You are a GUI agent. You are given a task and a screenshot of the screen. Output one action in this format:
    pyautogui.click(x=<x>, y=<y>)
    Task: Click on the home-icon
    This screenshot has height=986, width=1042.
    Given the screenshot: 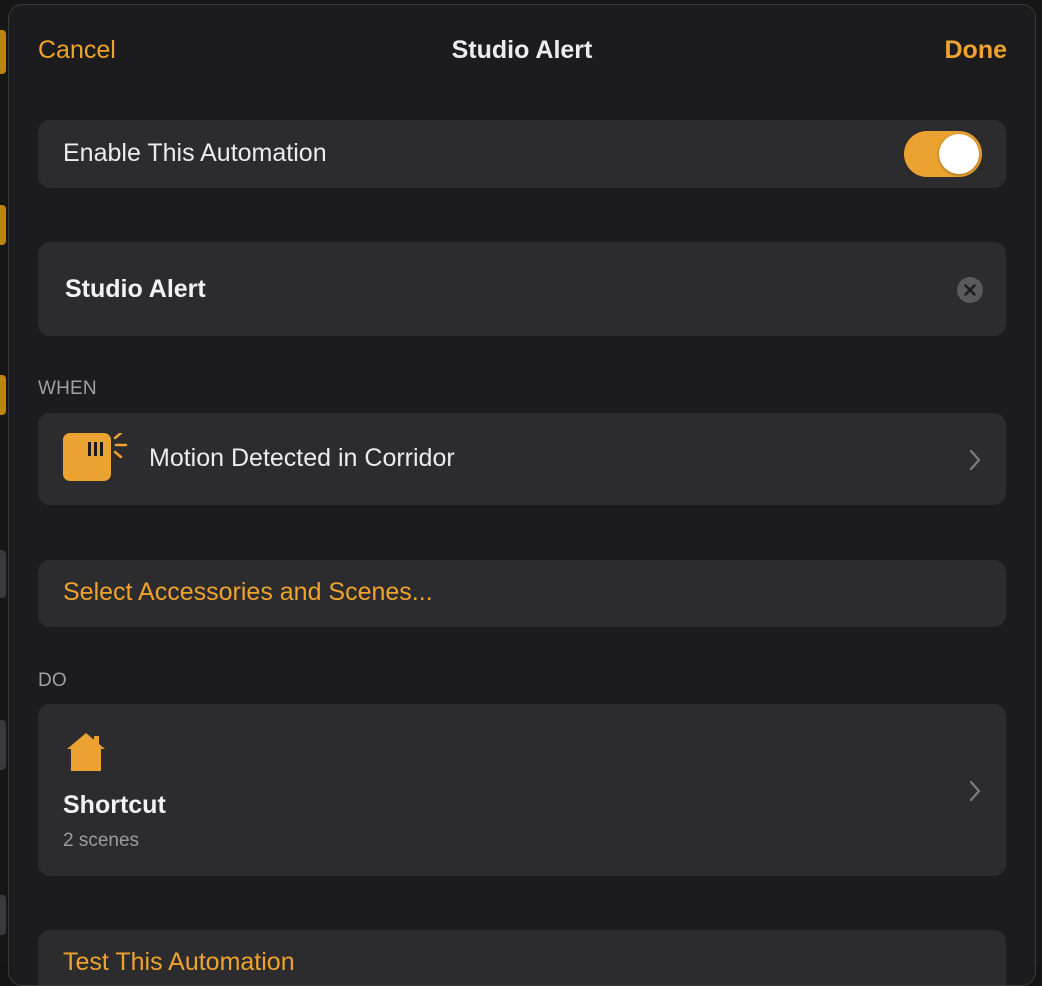 What is the action you would take?
    pyautogui.click(x=86, y=752)
    